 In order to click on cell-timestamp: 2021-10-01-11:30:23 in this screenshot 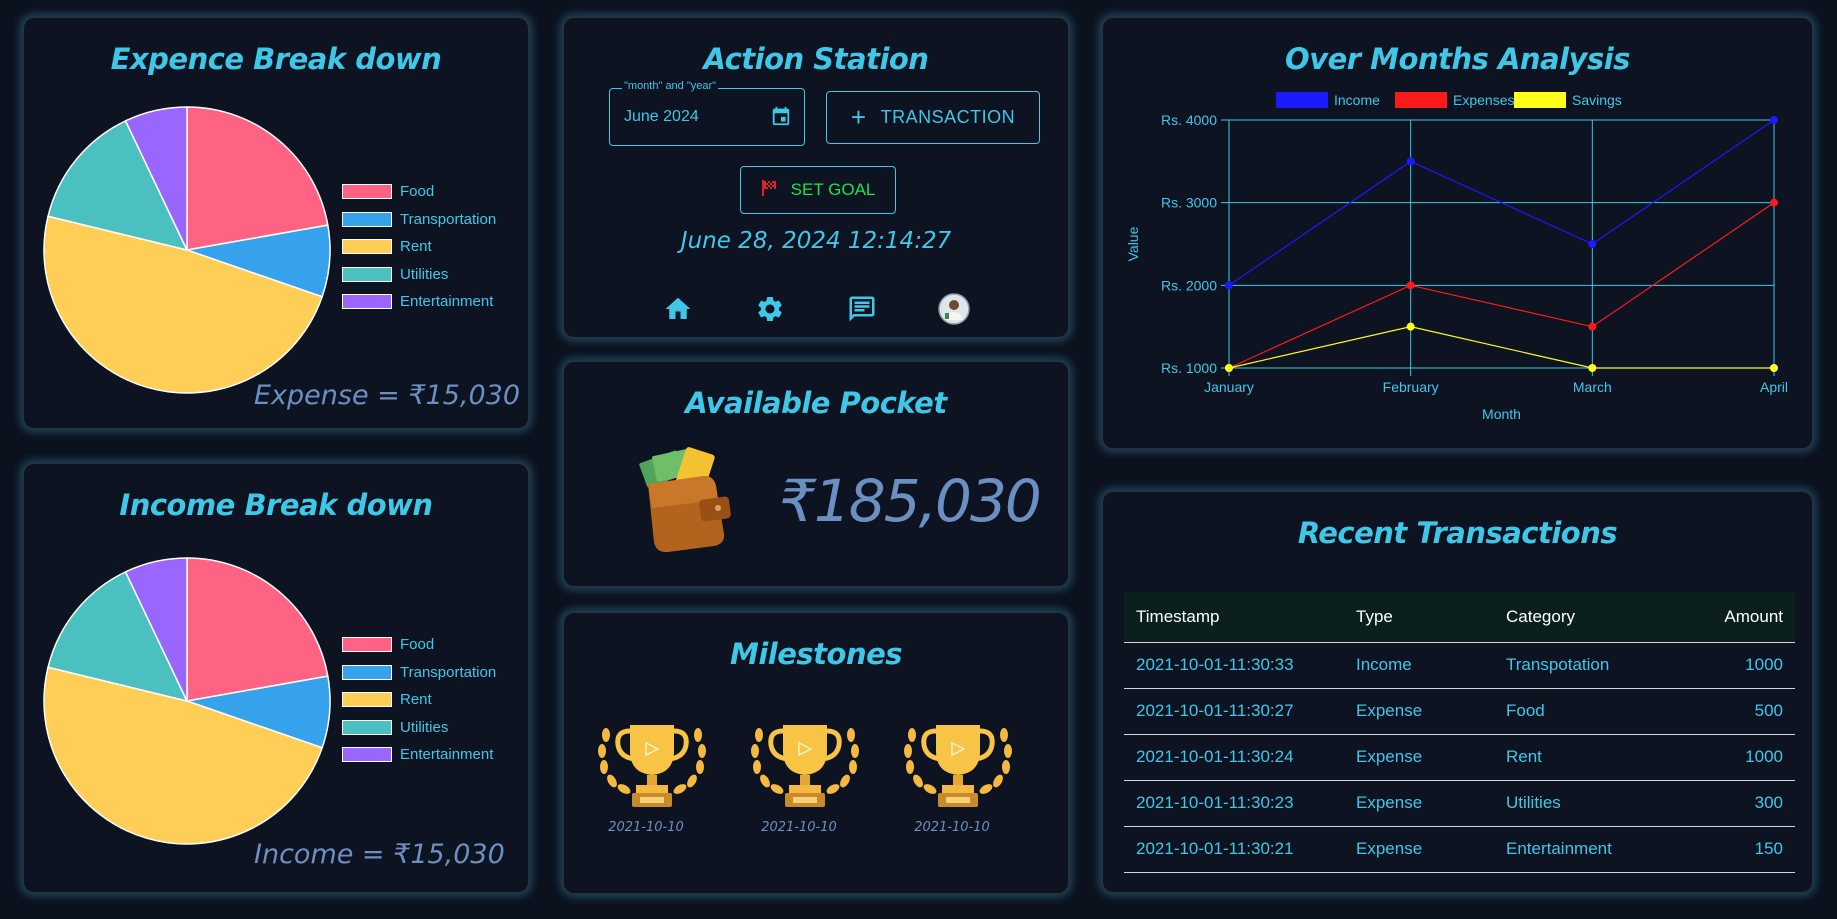, I will do `click(1234, 803)`.